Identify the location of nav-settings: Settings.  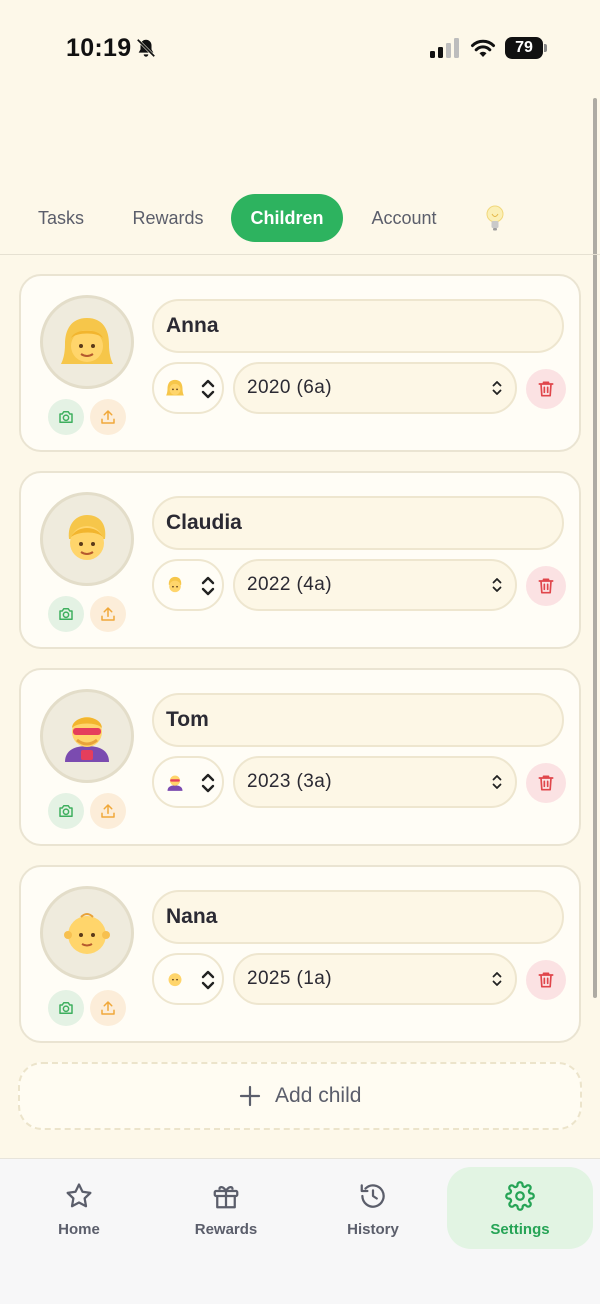
(520, 1208).